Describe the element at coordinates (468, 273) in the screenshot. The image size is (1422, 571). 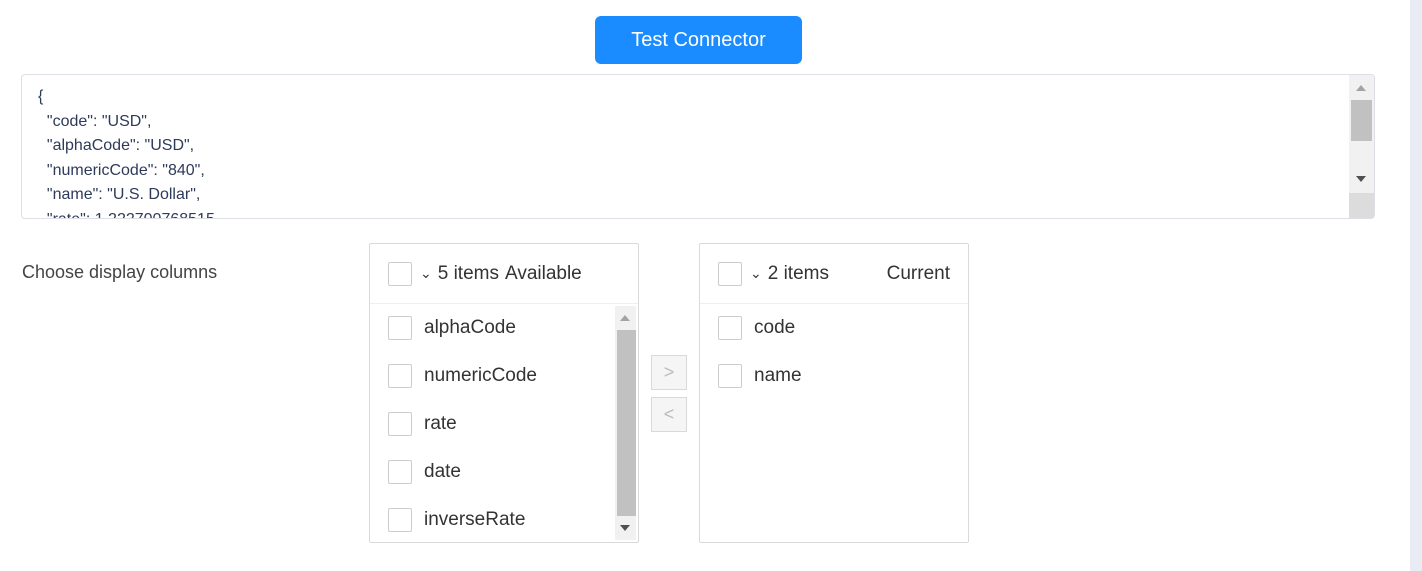
I see `available-count: 5 items` at that location.